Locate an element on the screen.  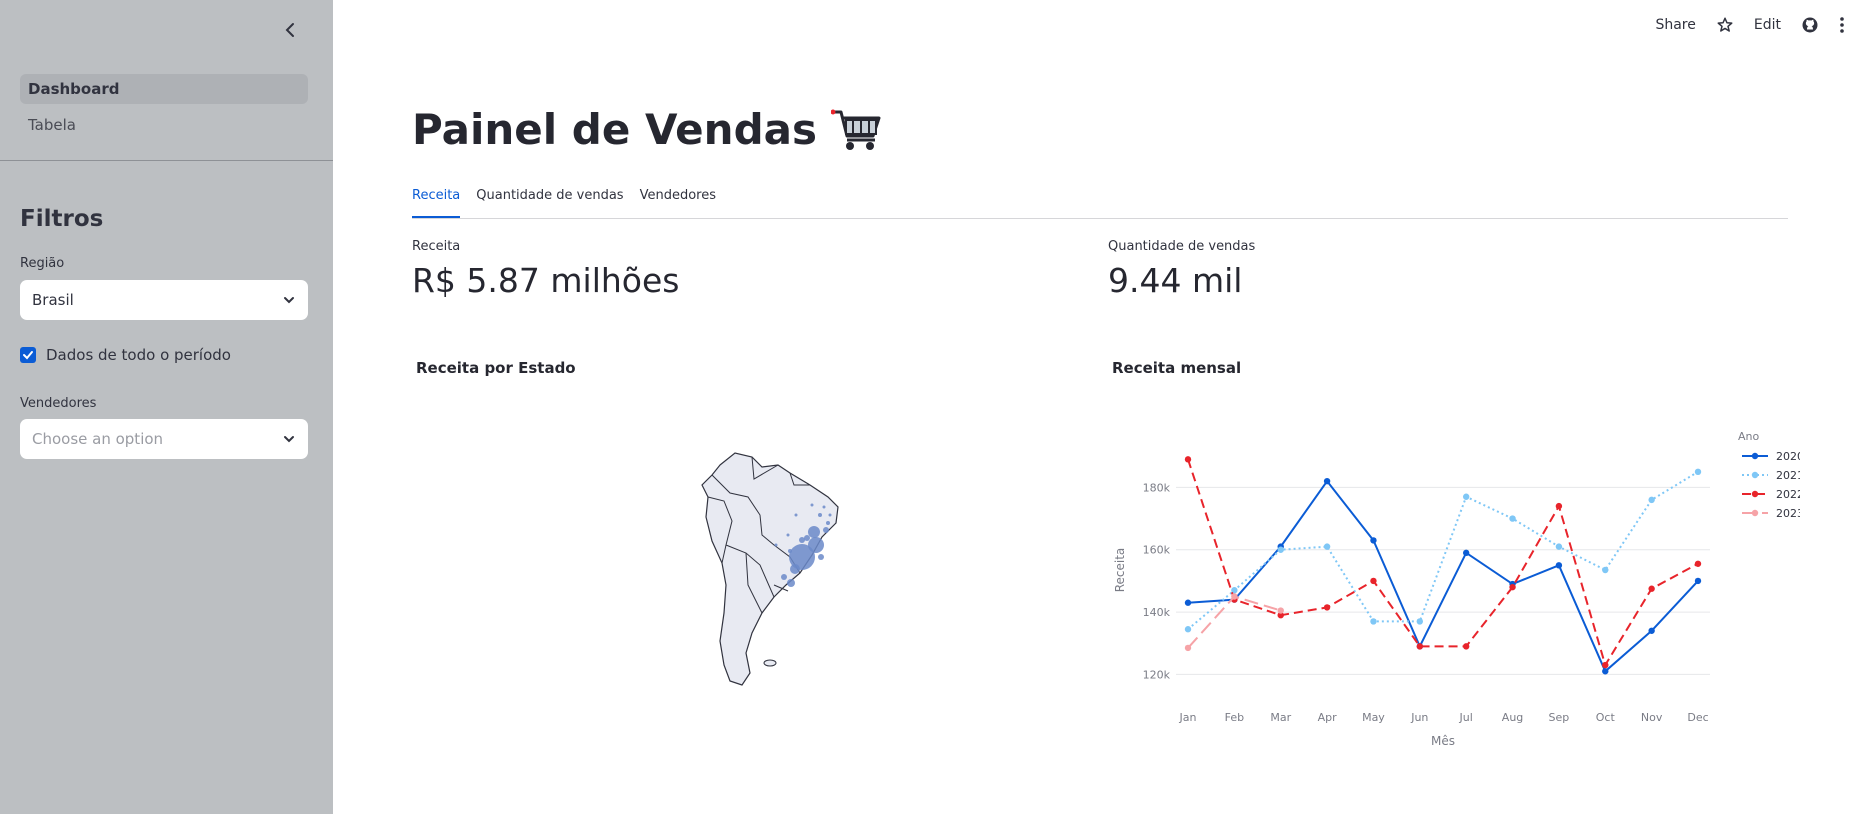
series-line-2020 is located at coordinates (1443, 576).